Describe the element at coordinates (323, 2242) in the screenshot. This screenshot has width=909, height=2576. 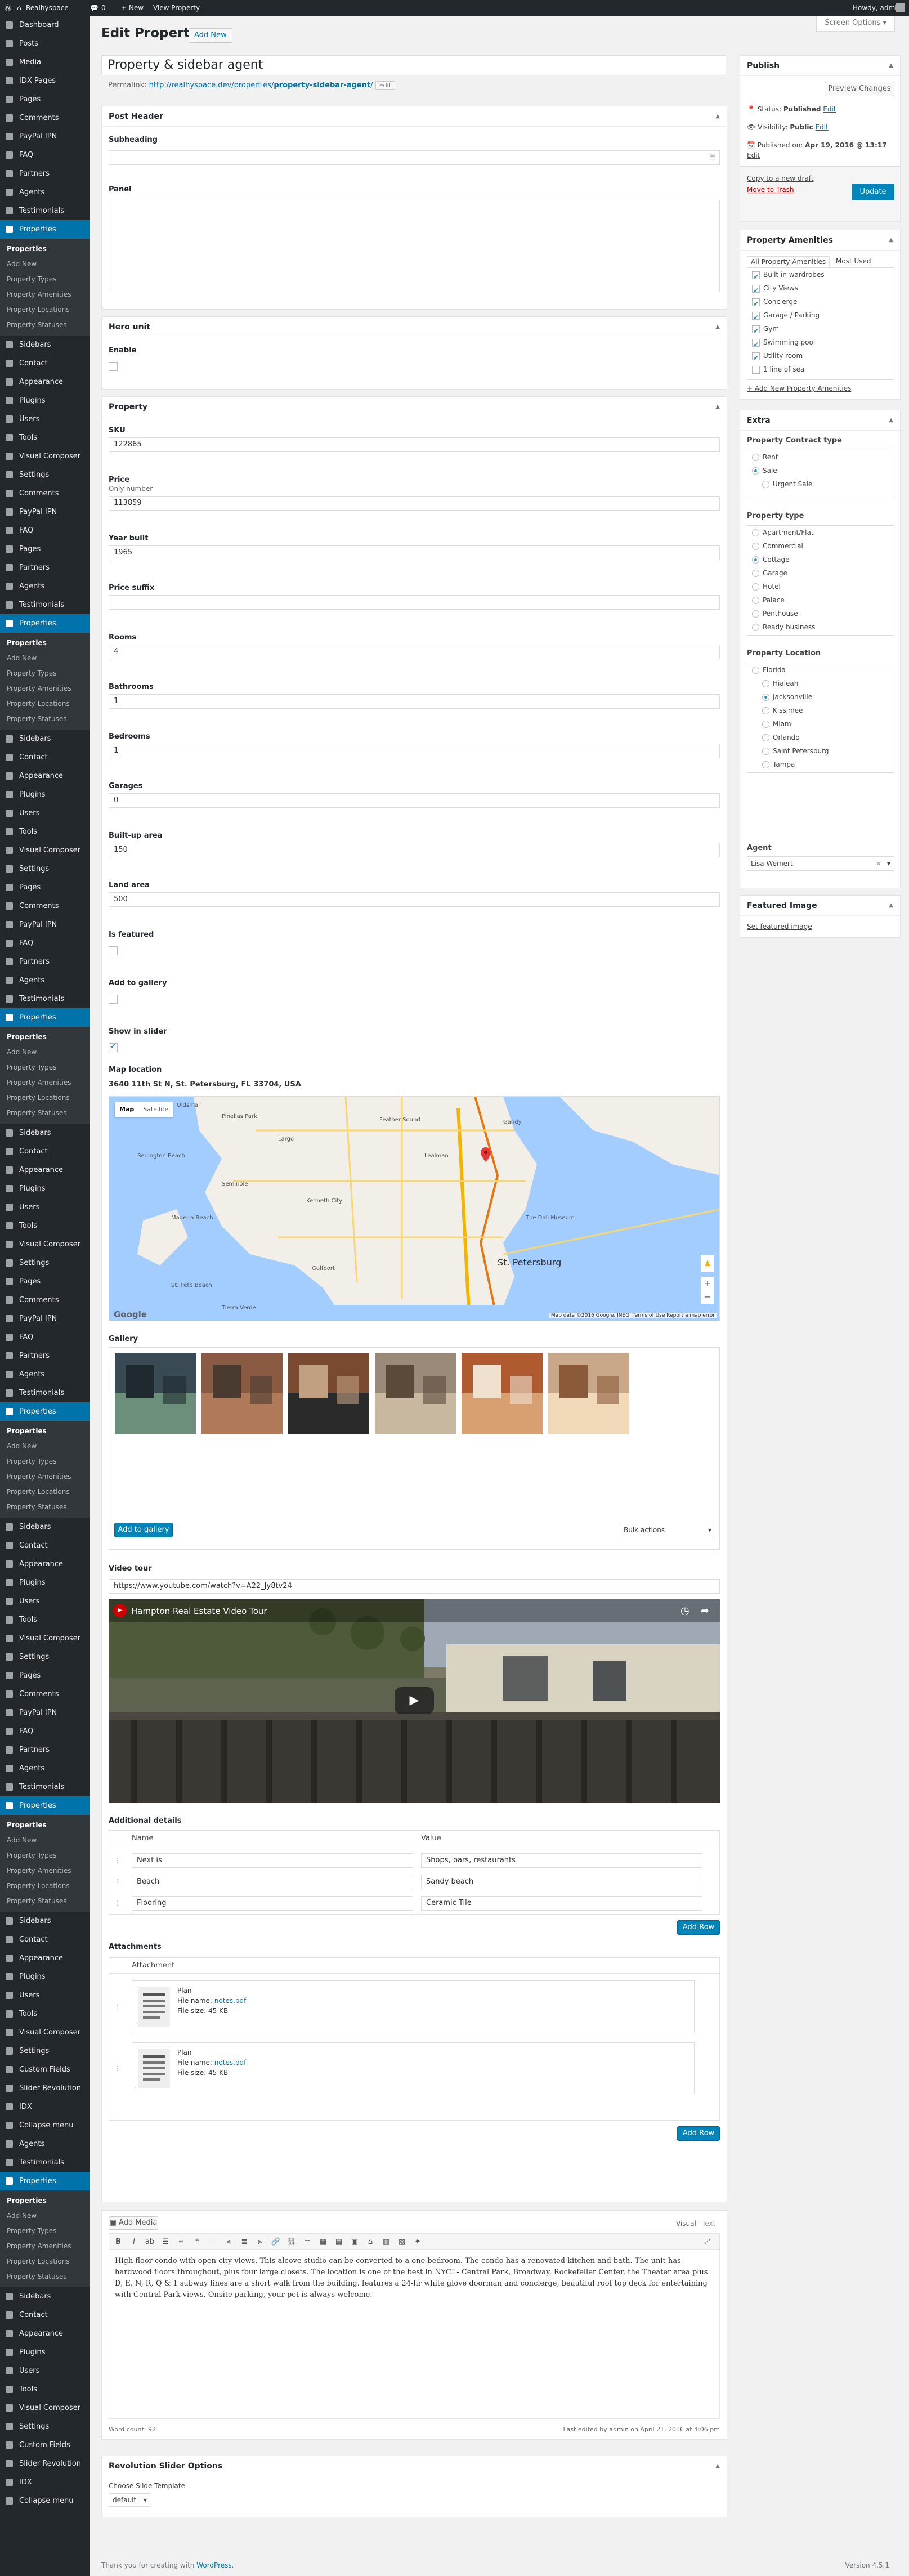
I see `table-icon: ▦` at that location.